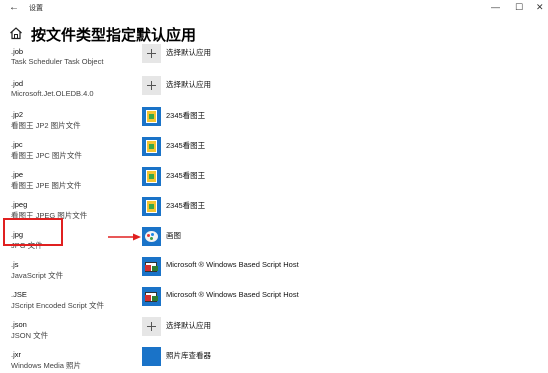 This screenshot has height=373, width=548. Describe the element at coordinates (15, 264) in the screenshot. I see `file-extension: .js` at that location.